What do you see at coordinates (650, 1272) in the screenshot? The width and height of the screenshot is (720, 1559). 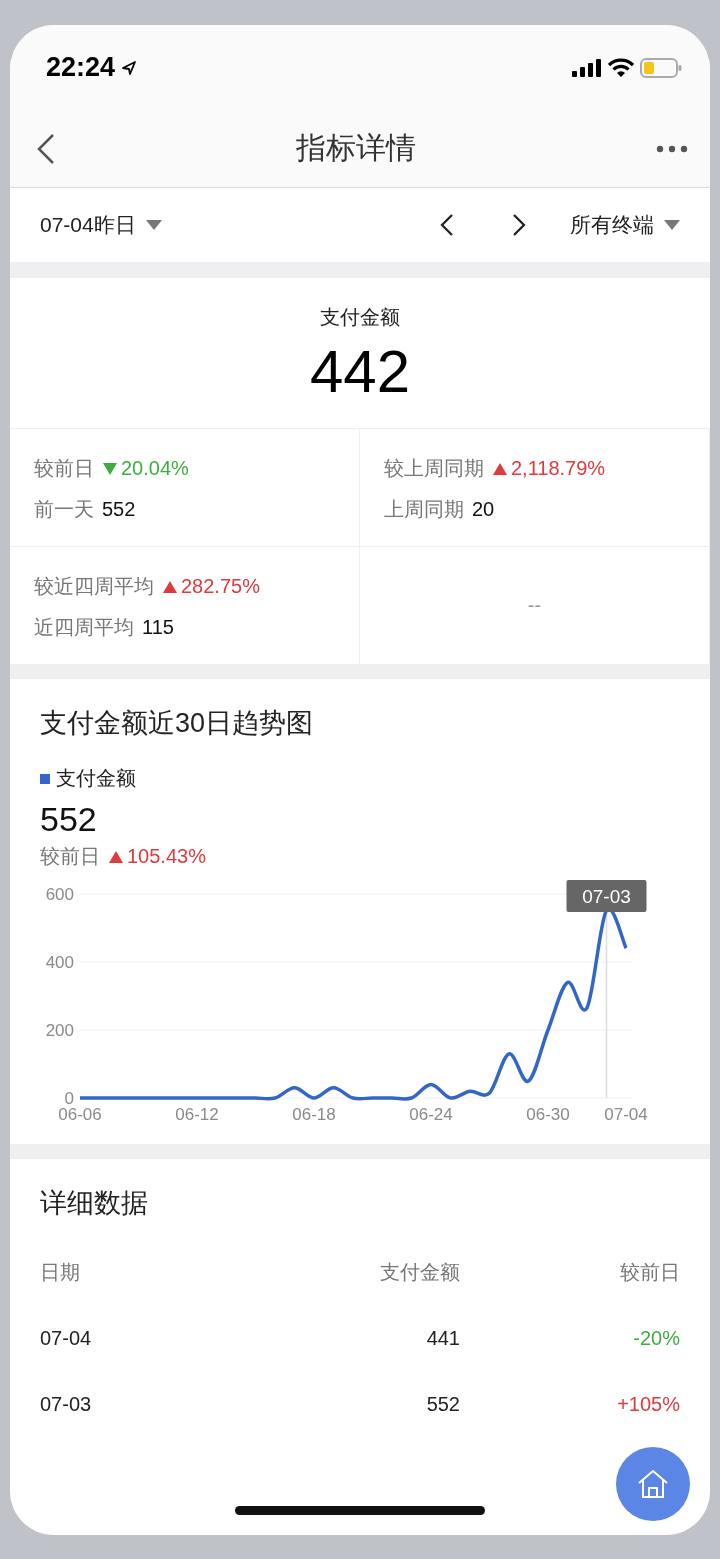 I see `column-header: 较前日` at bounding box center [650, 1272].